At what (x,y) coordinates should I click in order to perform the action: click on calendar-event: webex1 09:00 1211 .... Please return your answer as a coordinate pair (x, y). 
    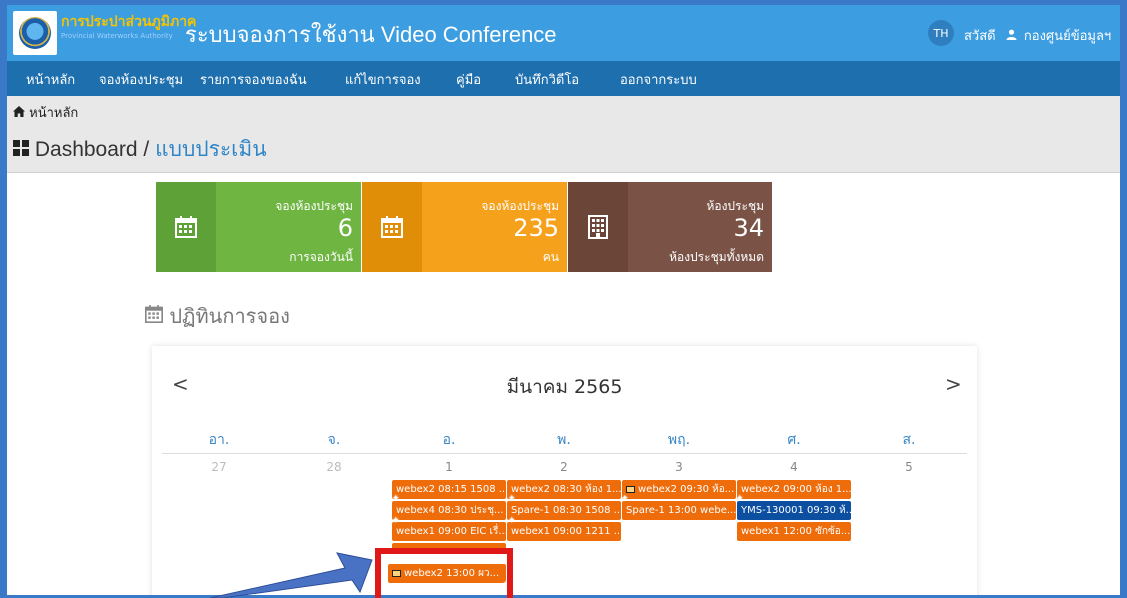
    Looking at the image, I should click on (564, 531).